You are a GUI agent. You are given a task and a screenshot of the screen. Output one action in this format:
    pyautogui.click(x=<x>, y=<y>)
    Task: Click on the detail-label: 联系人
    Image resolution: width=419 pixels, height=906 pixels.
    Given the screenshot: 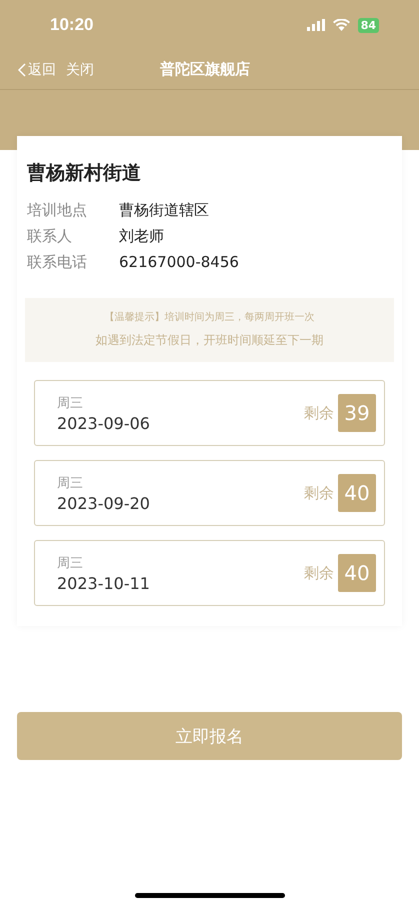 What is the action you would take?
    pyautogui.click(x=50, y=236)
    